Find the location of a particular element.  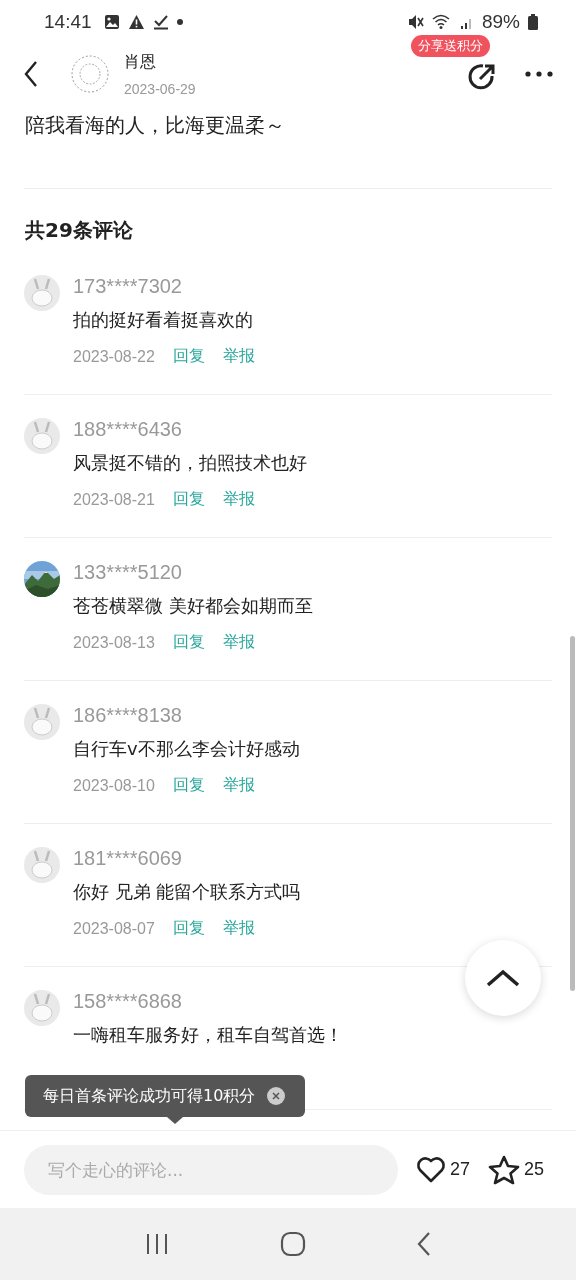

comment-date: 2023-08-22 is located at coordinates (114, 356).